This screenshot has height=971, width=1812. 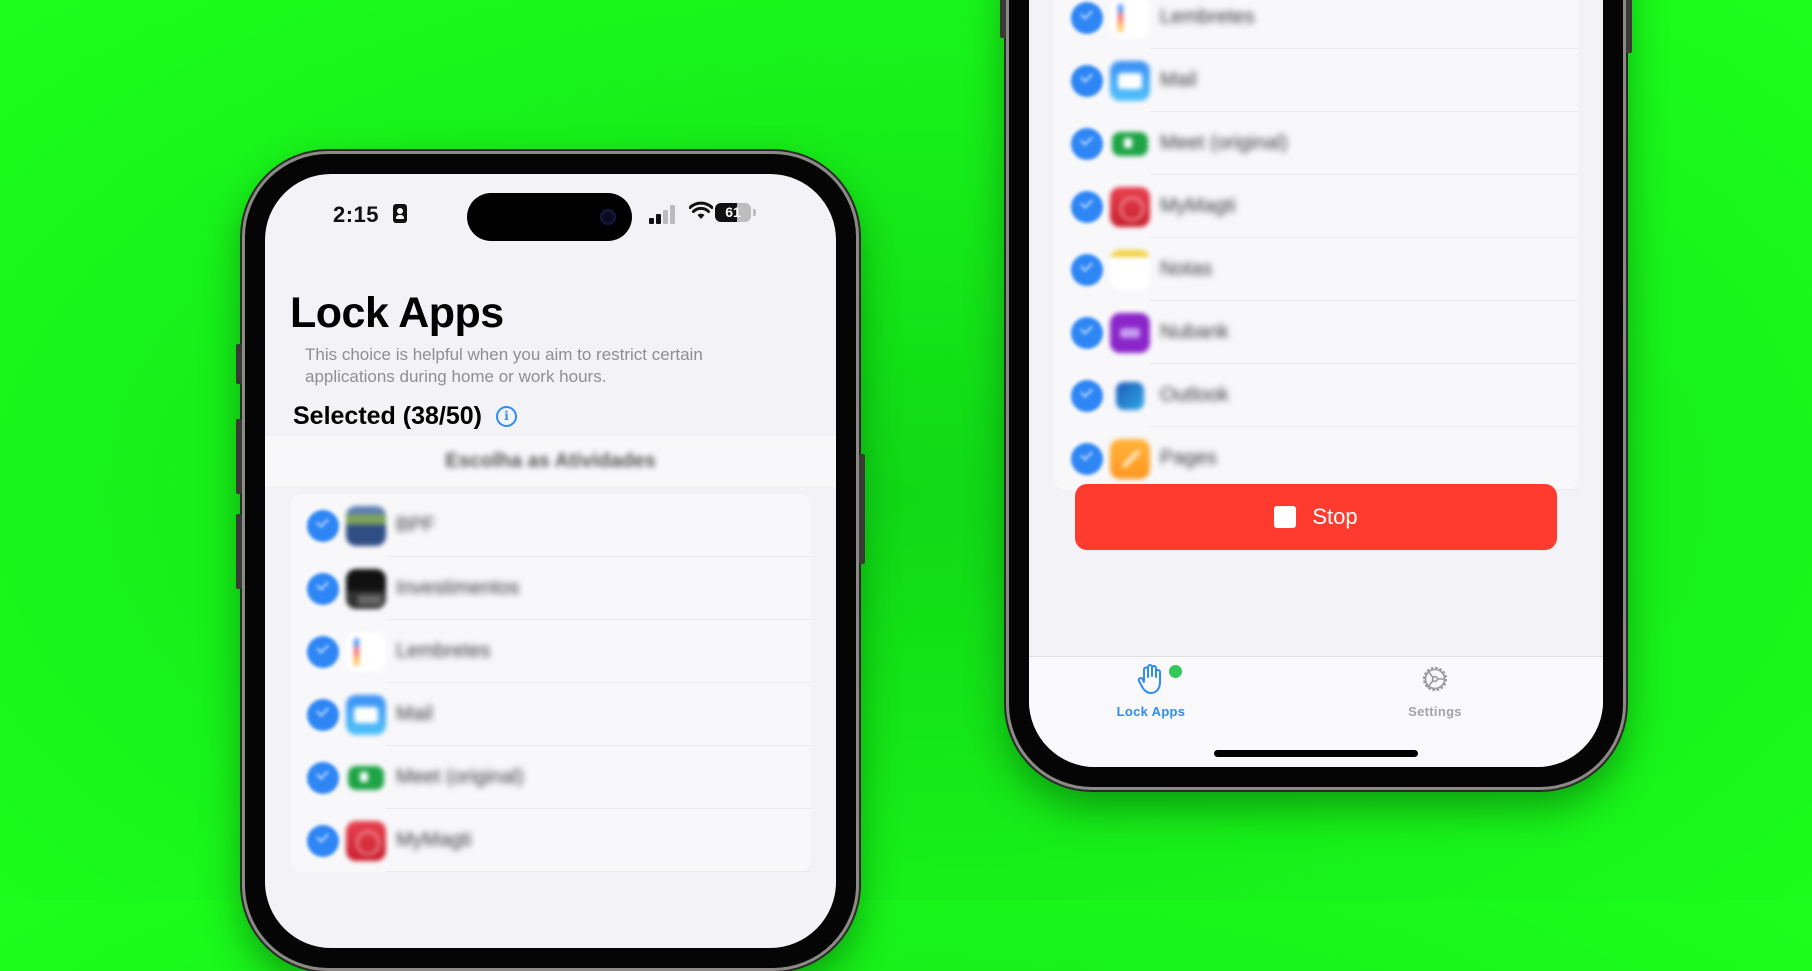 I want to click on active-status-dot, so click(x=1175, y=671).